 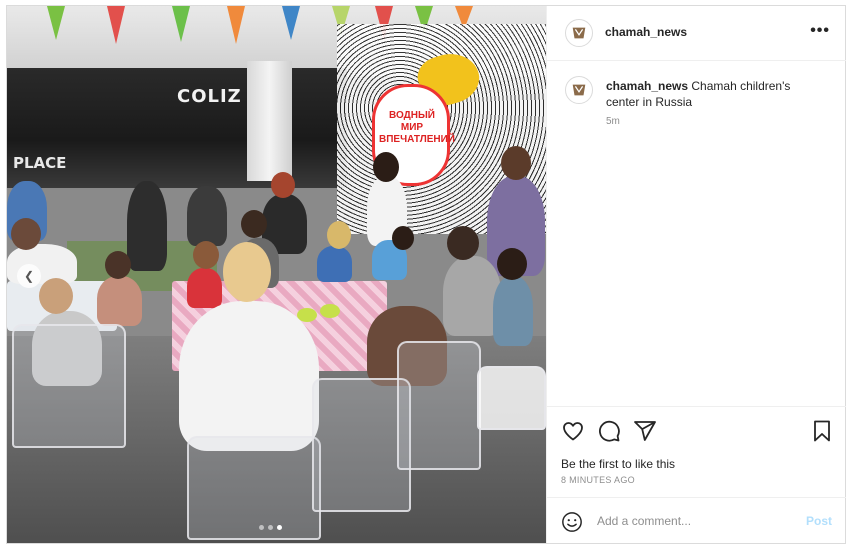 I want to click on post-header: chamah_news •••, so click(x=696, y=33).